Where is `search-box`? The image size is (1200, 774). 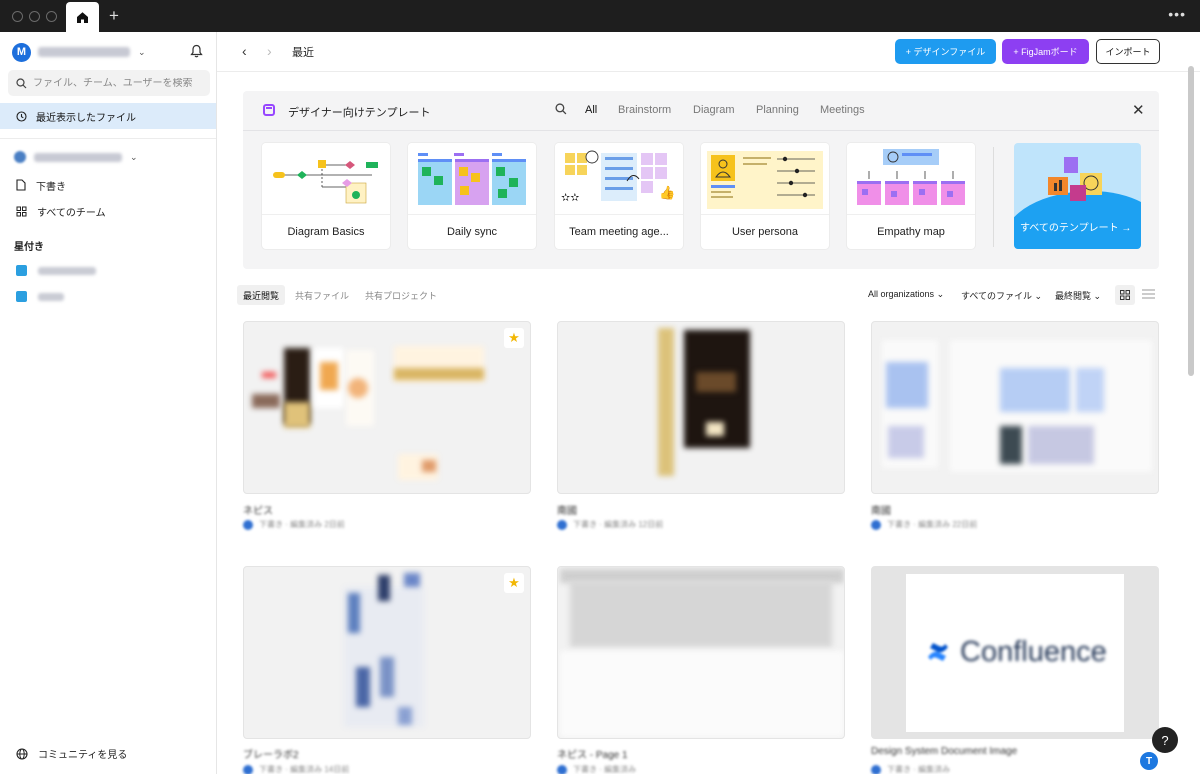 search-box is located at coordinates (109, 83).